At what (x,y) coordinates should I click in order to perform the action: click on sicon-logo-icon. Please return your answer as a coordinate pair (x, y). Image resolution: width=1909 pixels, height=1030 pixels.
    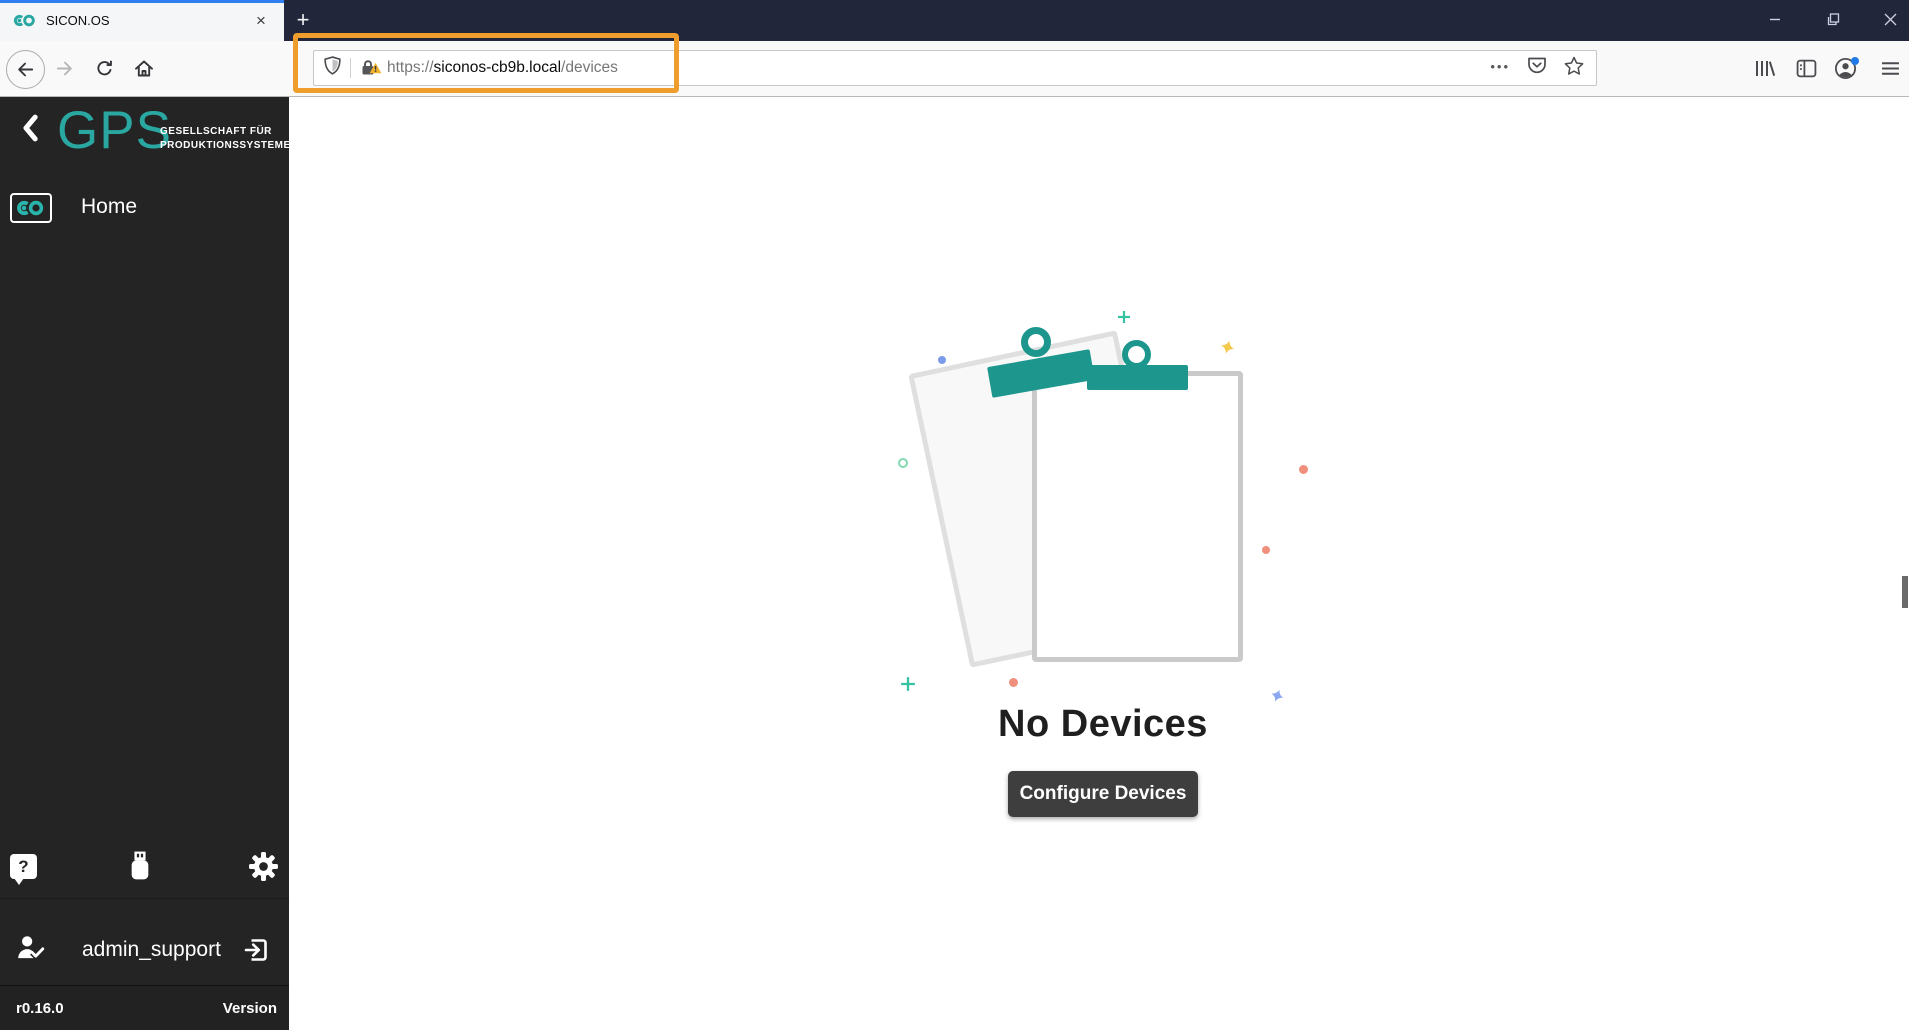
    Looking at the image, I should click on (25, 20).